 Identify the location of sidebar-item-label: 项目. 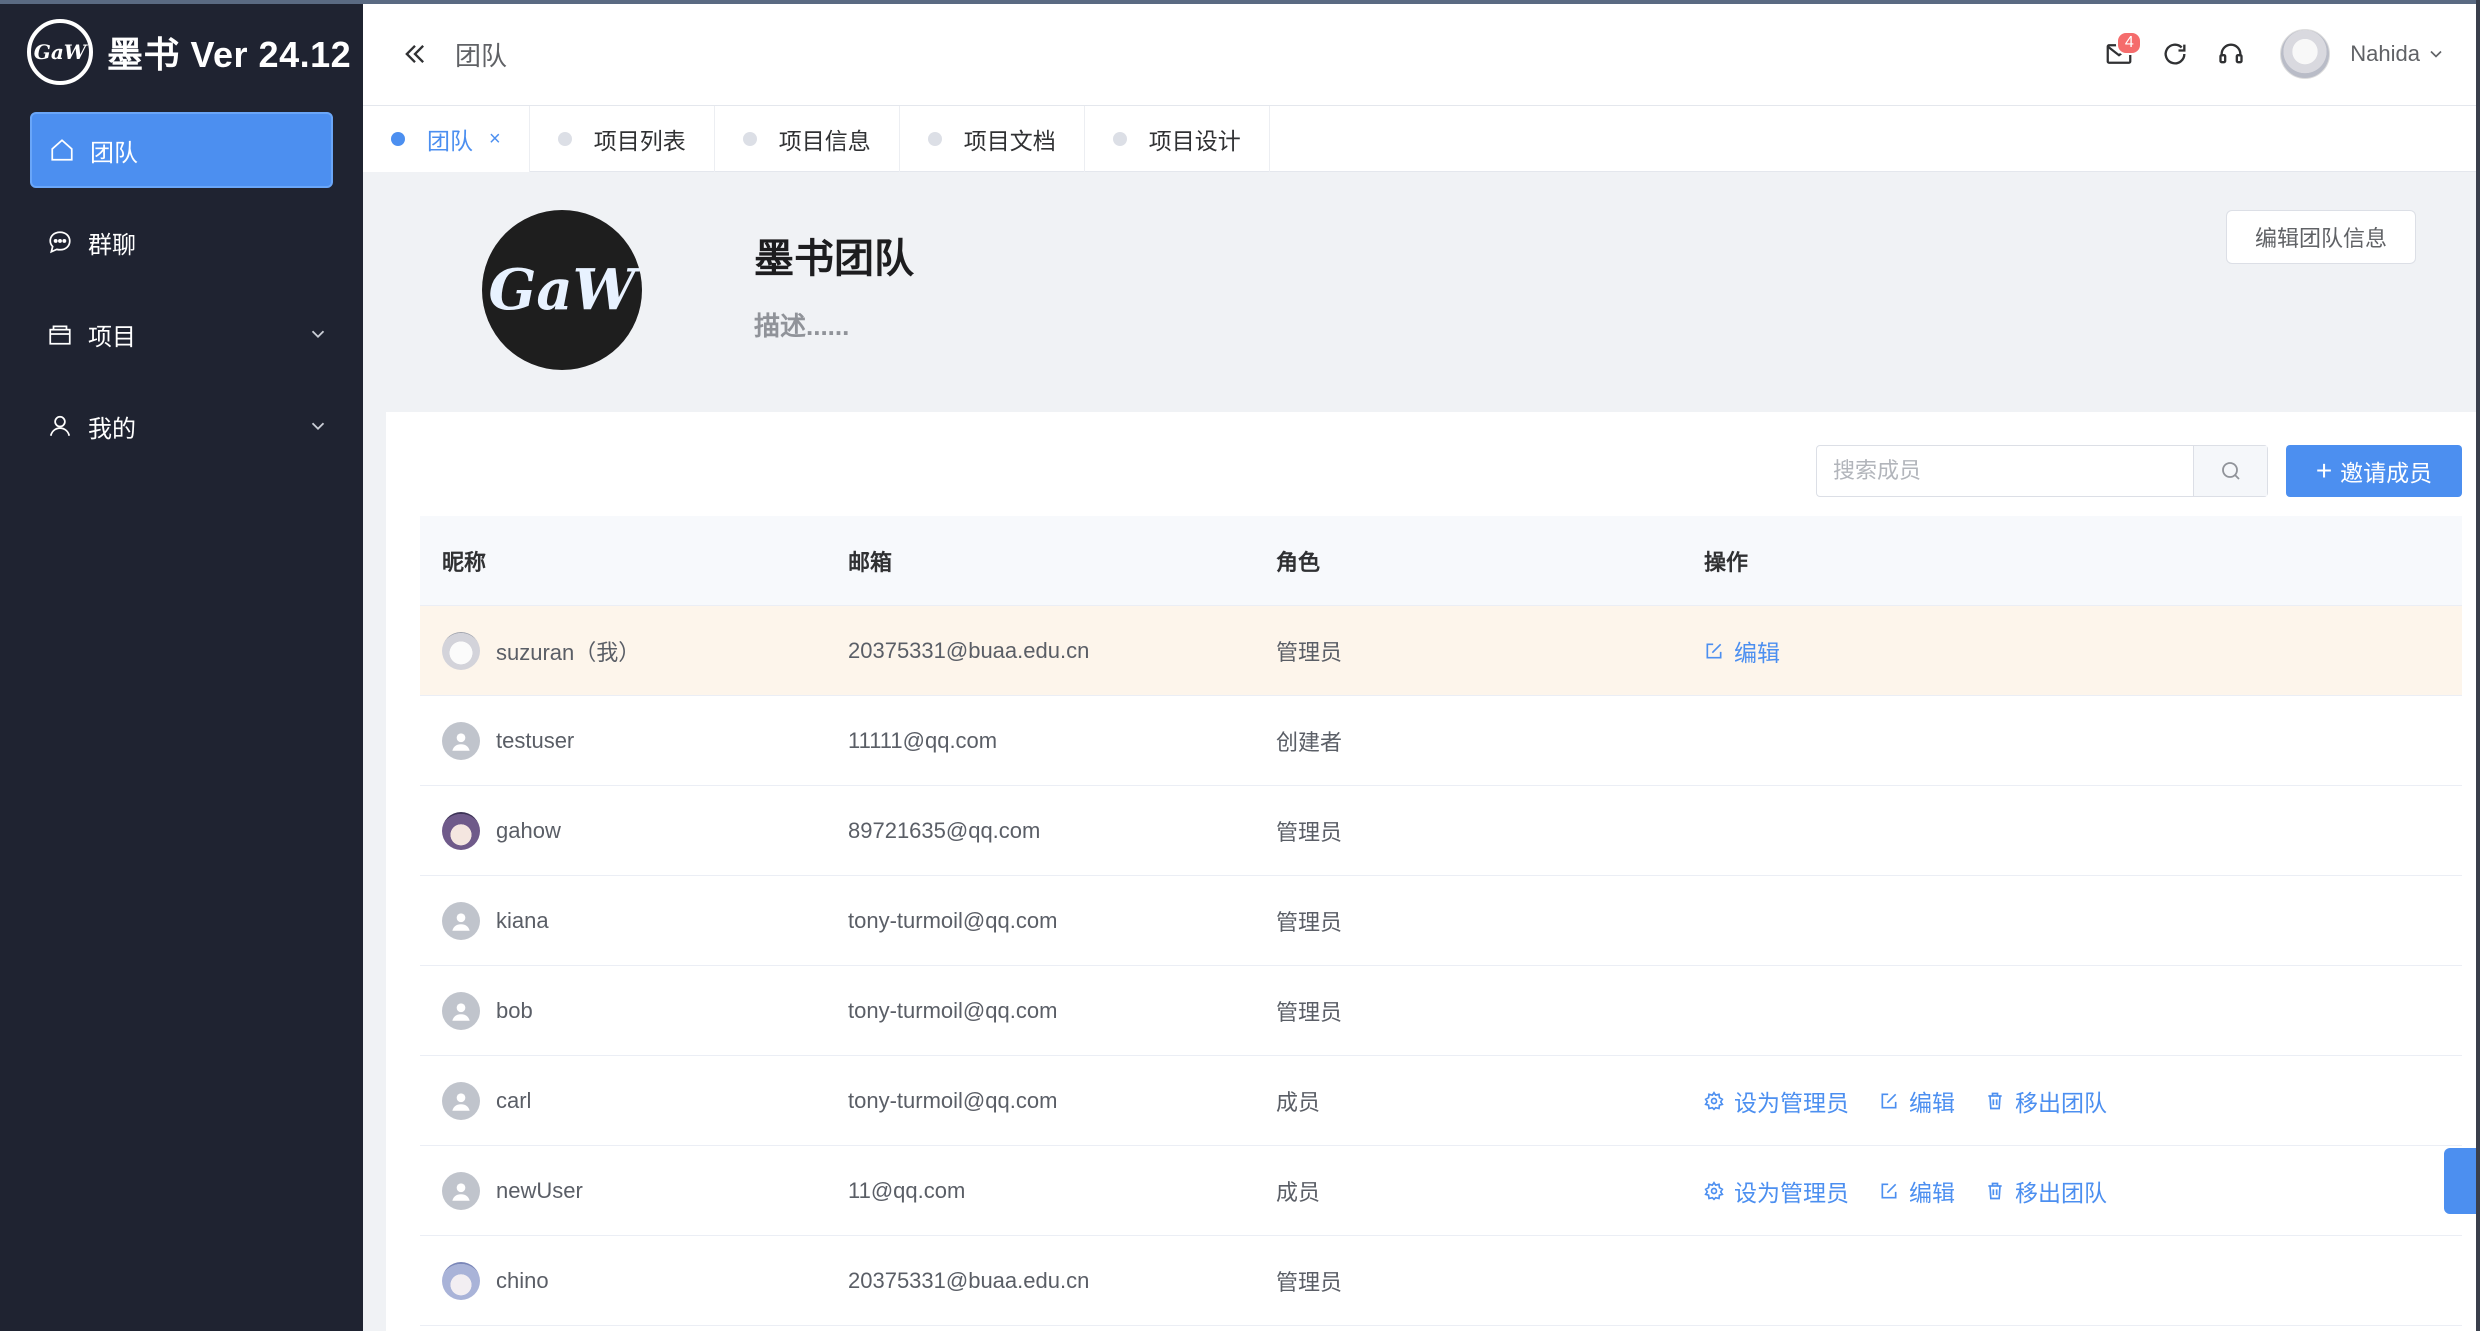
(112, 337).